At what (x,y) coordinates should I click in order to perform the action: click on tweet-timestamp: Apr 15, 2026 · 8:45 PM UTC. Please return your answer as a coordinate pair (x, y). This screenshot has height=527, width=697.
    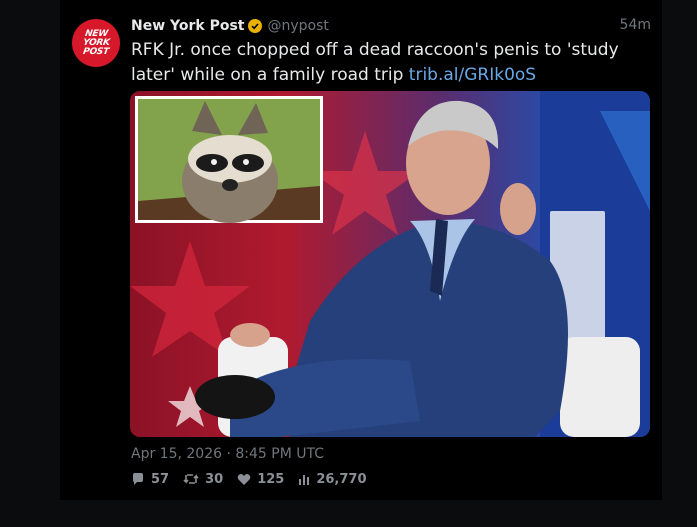
    Looking at the image, I should click on (227, 454).